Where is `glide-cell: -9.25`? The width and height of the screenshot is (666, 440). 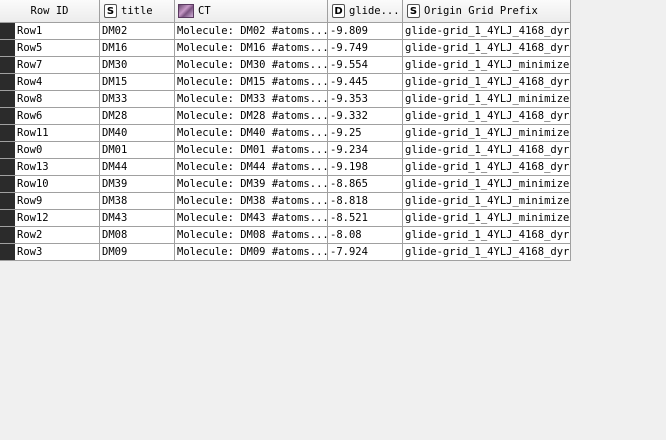 glide-cell: -9.25 is located at coordinates (365, 133).